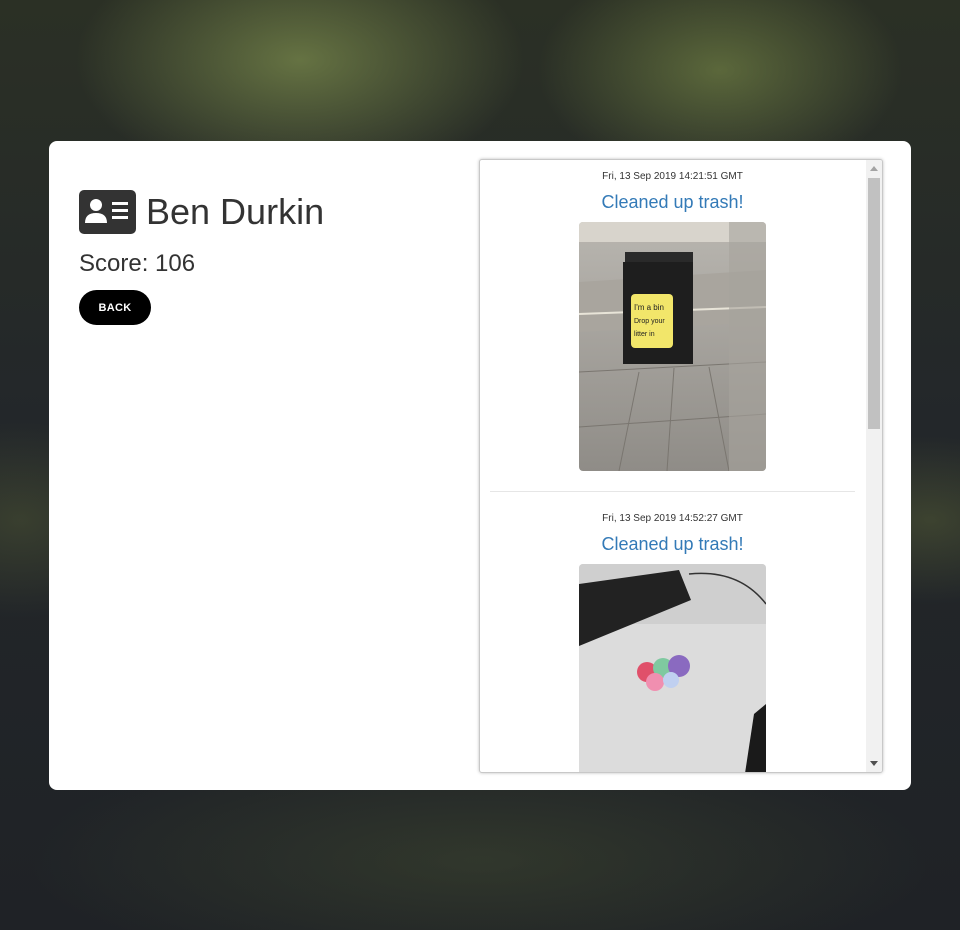 This screenshot has width=960, height=930. I want to click on post-date: Fri, 13 Sep 2019 14:52:27 GMT, so click(672, 518).